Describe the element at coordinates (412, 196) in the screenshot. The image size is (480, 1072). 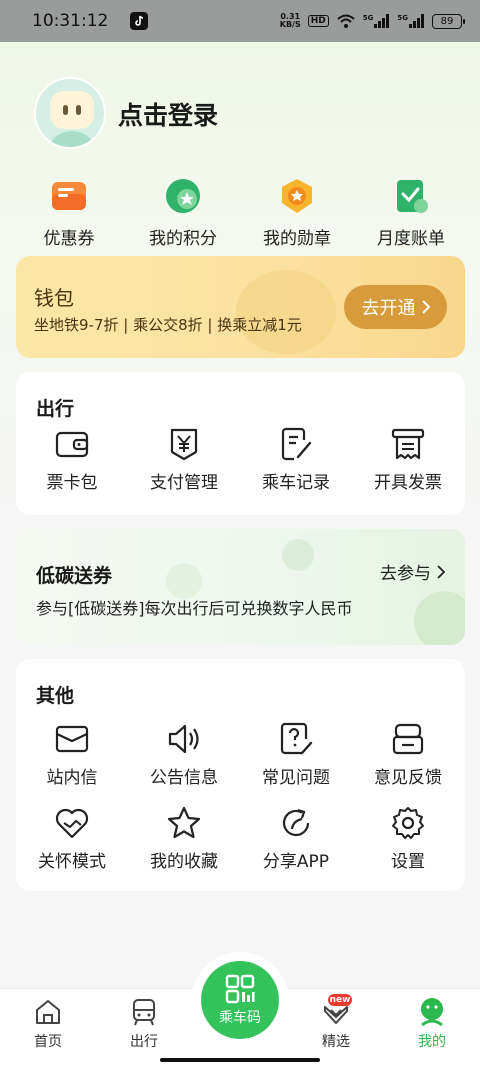
I see `bill-icon` at that location.